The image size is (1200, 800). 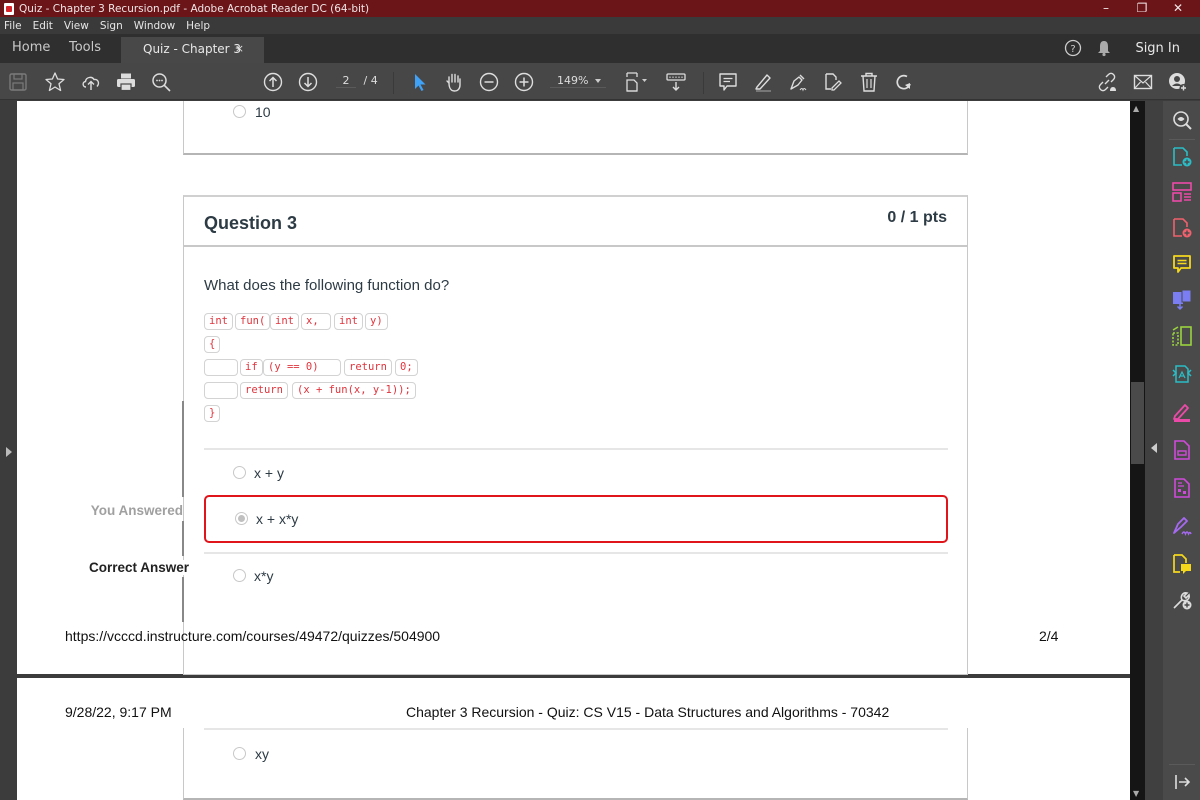 What do you see at coordinates (241, 518) in the screenshot?
I see `answer-radio-selected` at bounding box center [241, 518].